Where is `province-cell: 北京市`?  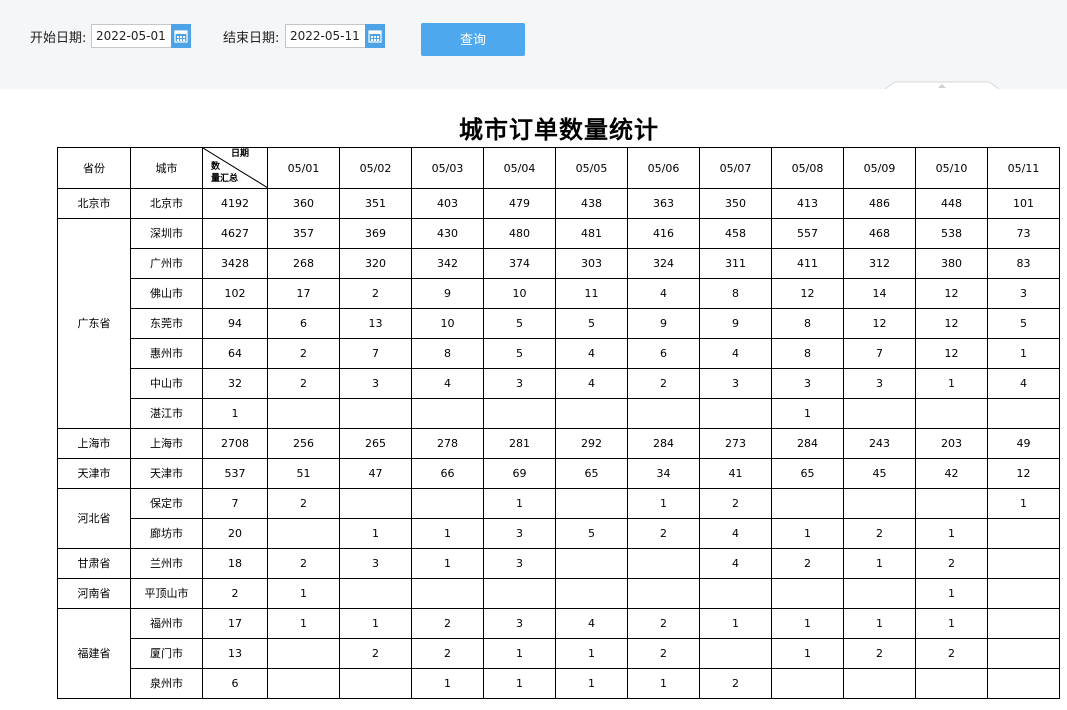
province-cell: 北京市 is located at coordinates (94, 203).